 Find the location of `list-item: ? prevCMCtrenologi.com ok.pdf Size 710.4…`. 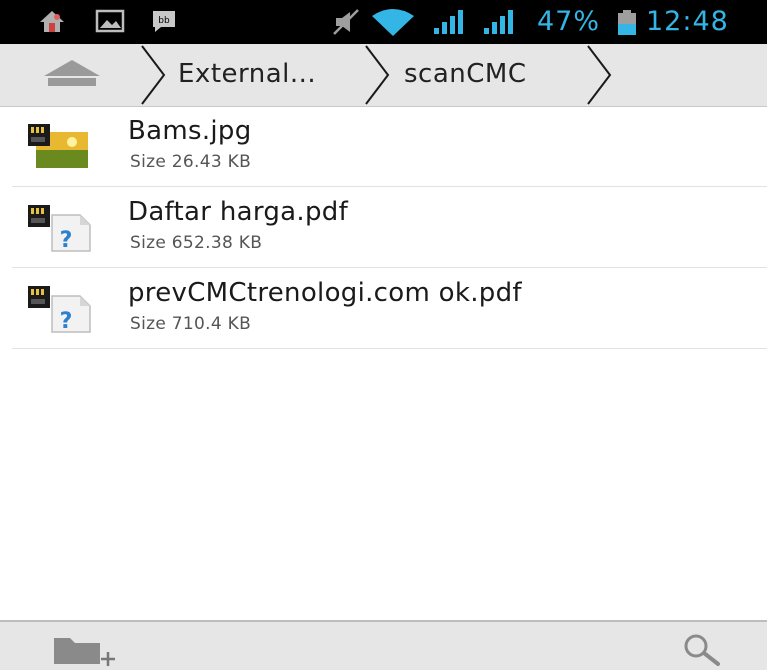

list-item: ? prevCMCtrenologi.com ok.pdf Size 710.4… is located at coordinates (389, 308).